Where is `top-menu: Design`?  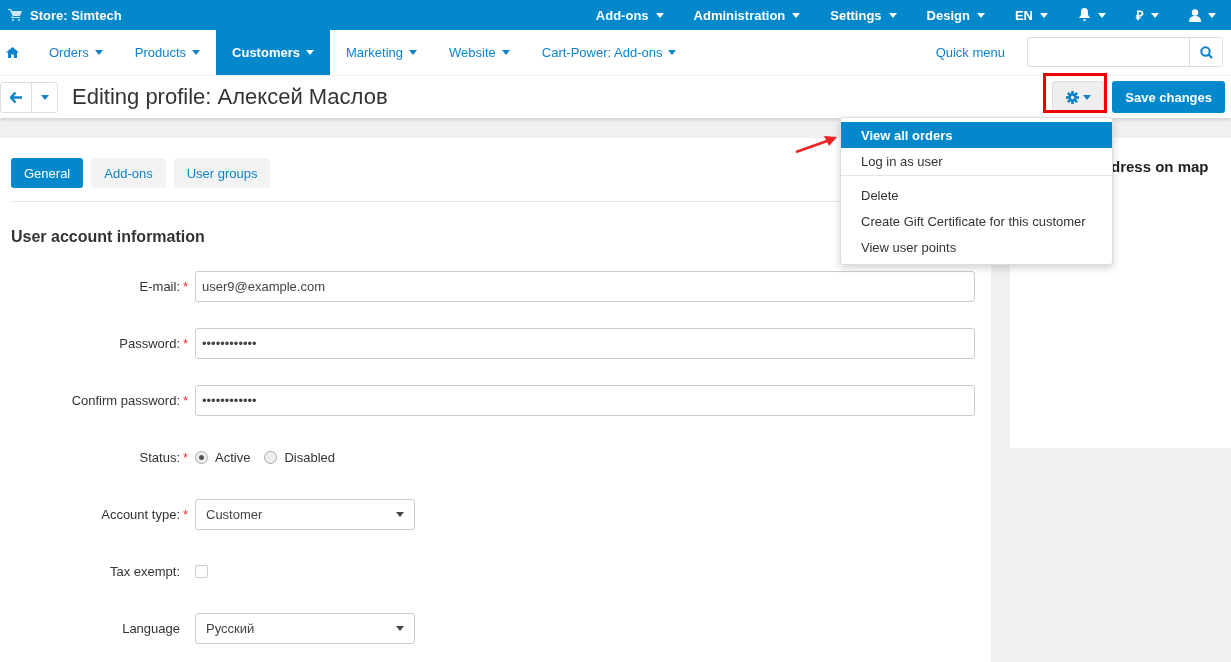
top-menu: Design is located at coordinates (955, 15).